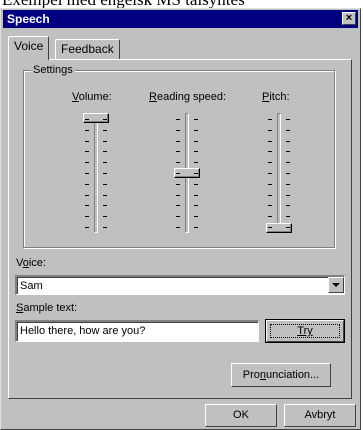 The width and height of the screenshot is (363, 430). What do you see at coordinates (31, 286) in the screenshot?
I see `voice-selected-value: Sam` at bounding box center [31, 286].